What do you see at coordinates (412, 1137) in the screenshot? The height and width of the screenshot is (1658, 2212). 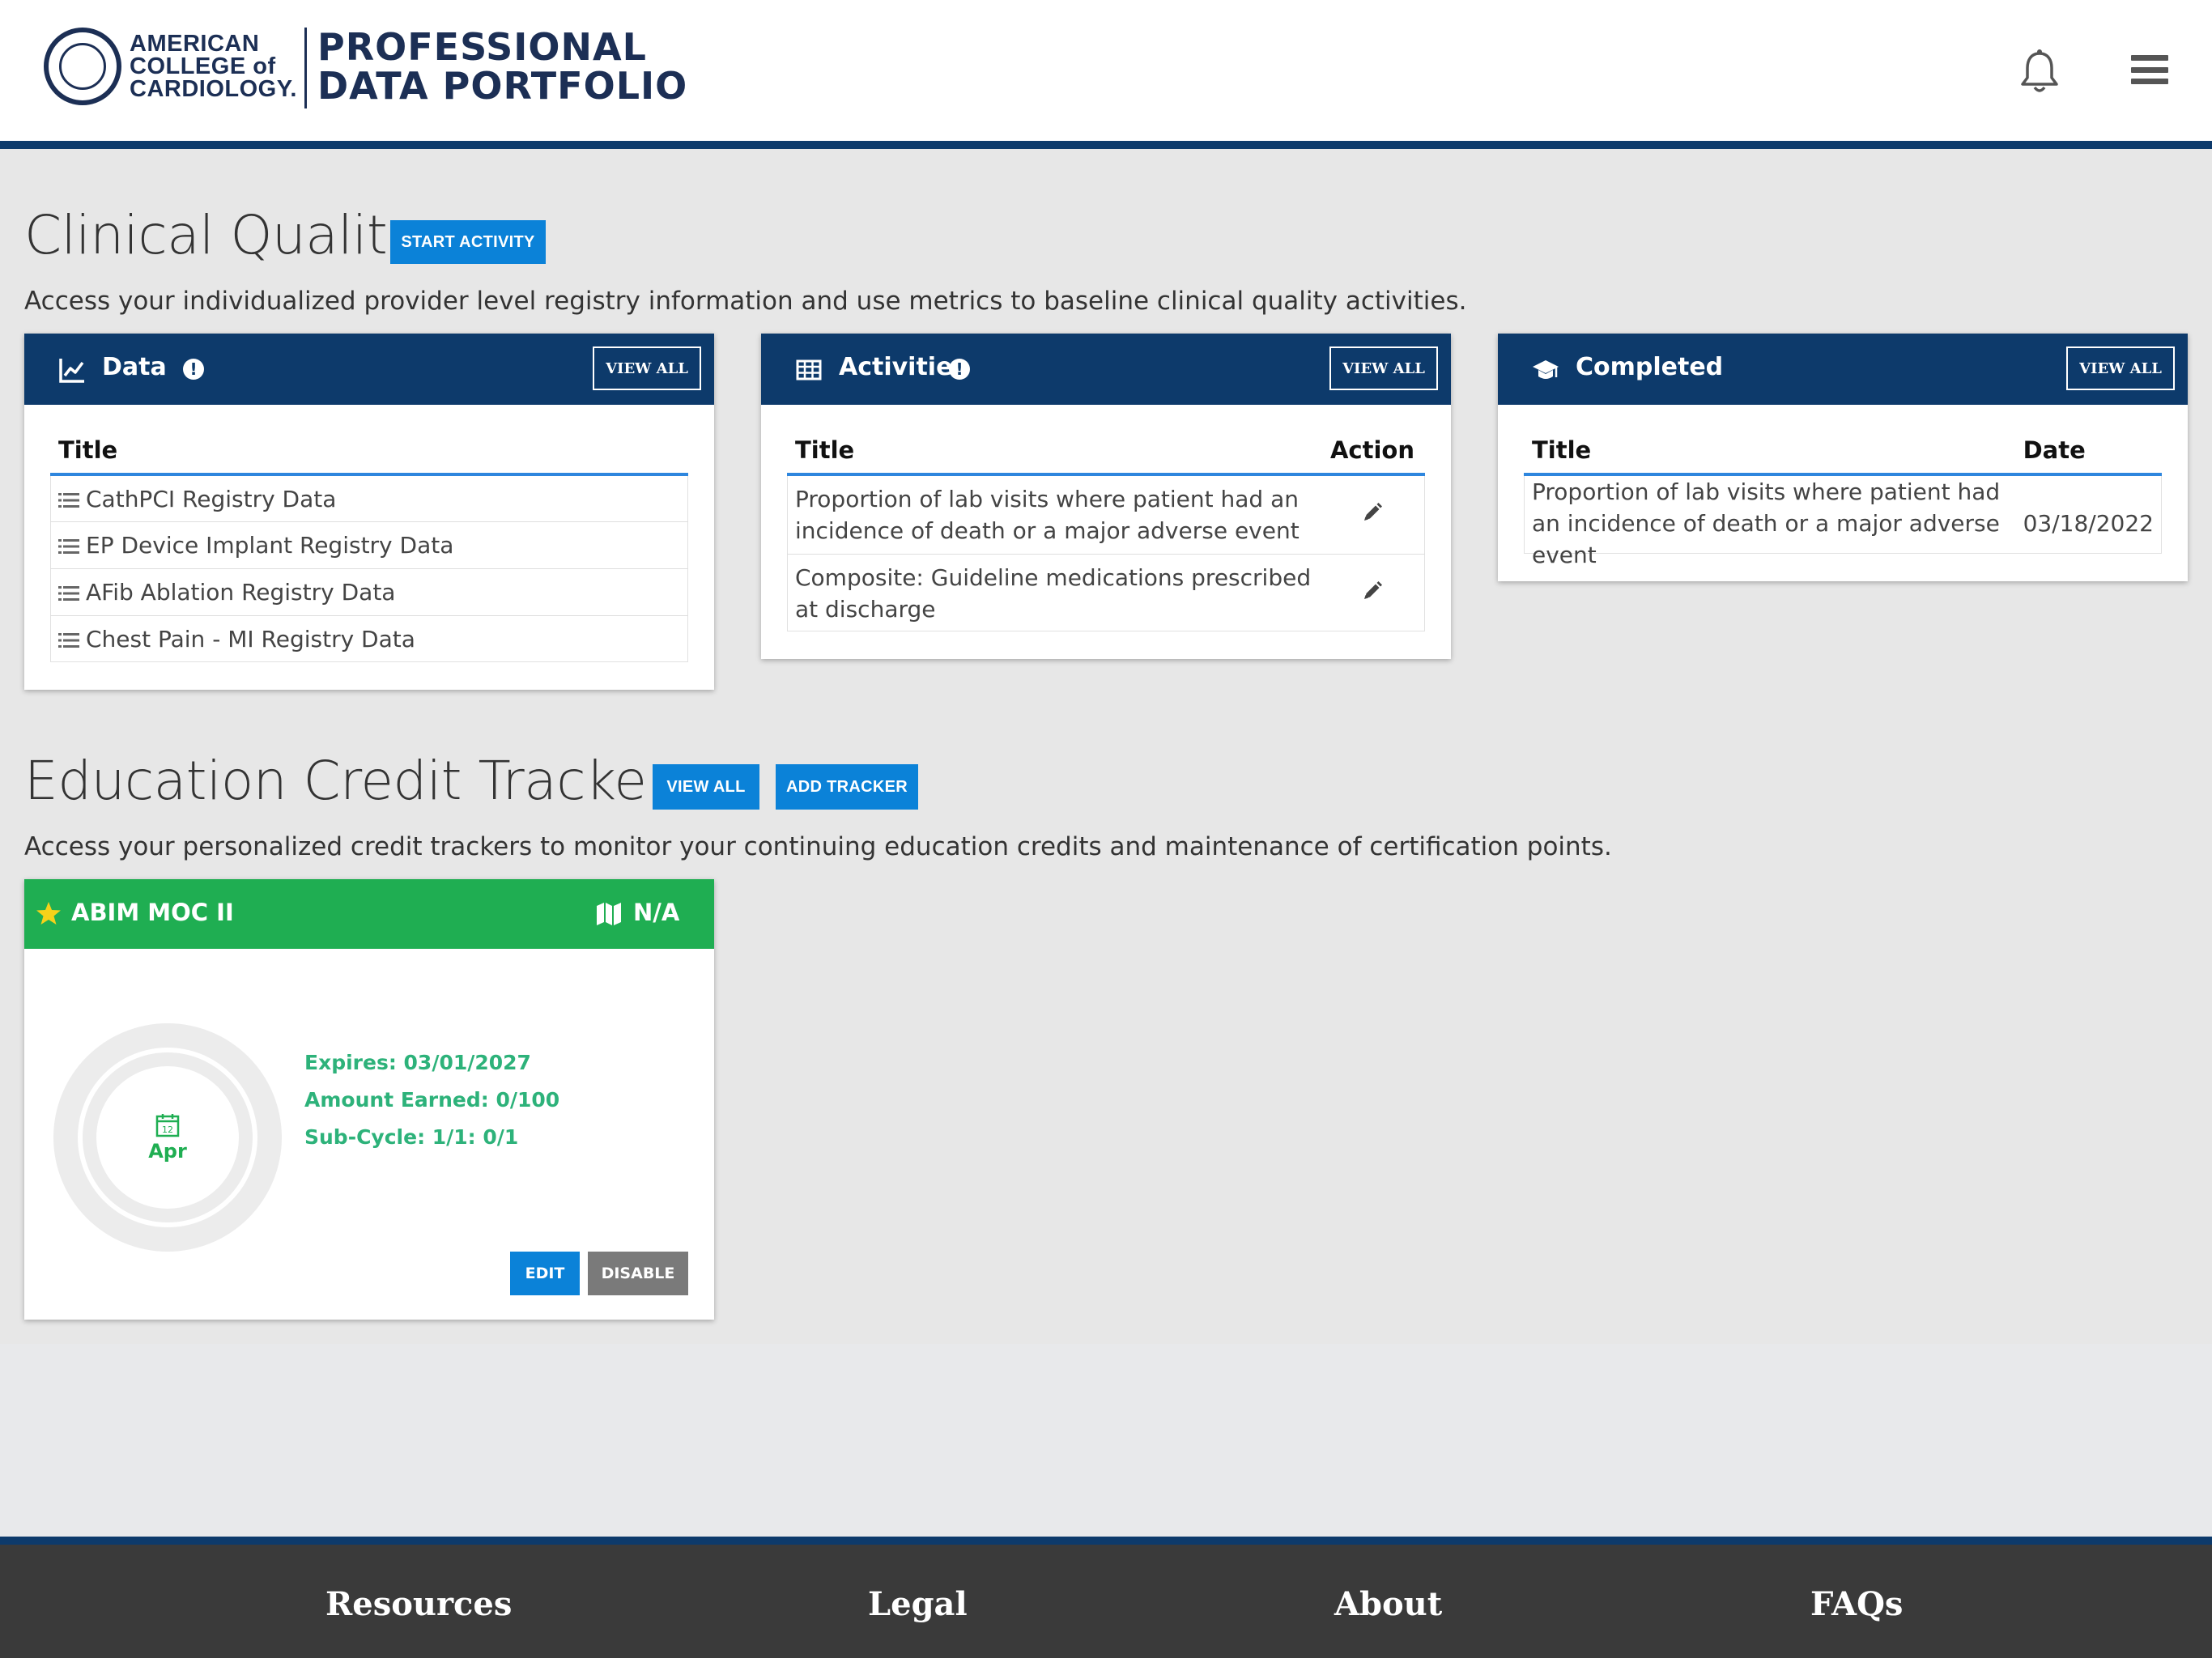 I see `tracker-subcycle: Sub-Cycle: 1/1: 0/1` at bounding box center [412, 1137].